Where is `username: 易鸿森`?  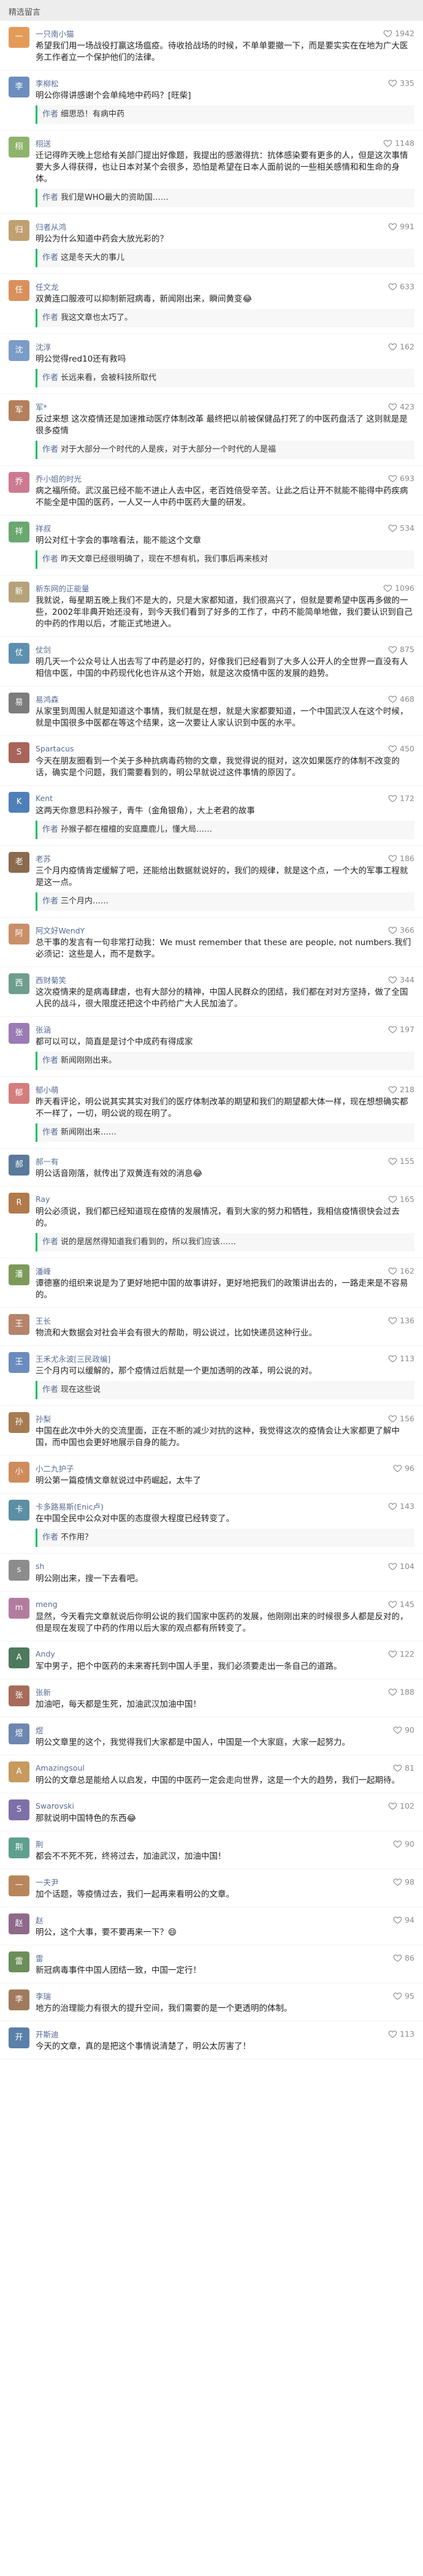
username: 易鸿森 is located at coordinates (212, 699).